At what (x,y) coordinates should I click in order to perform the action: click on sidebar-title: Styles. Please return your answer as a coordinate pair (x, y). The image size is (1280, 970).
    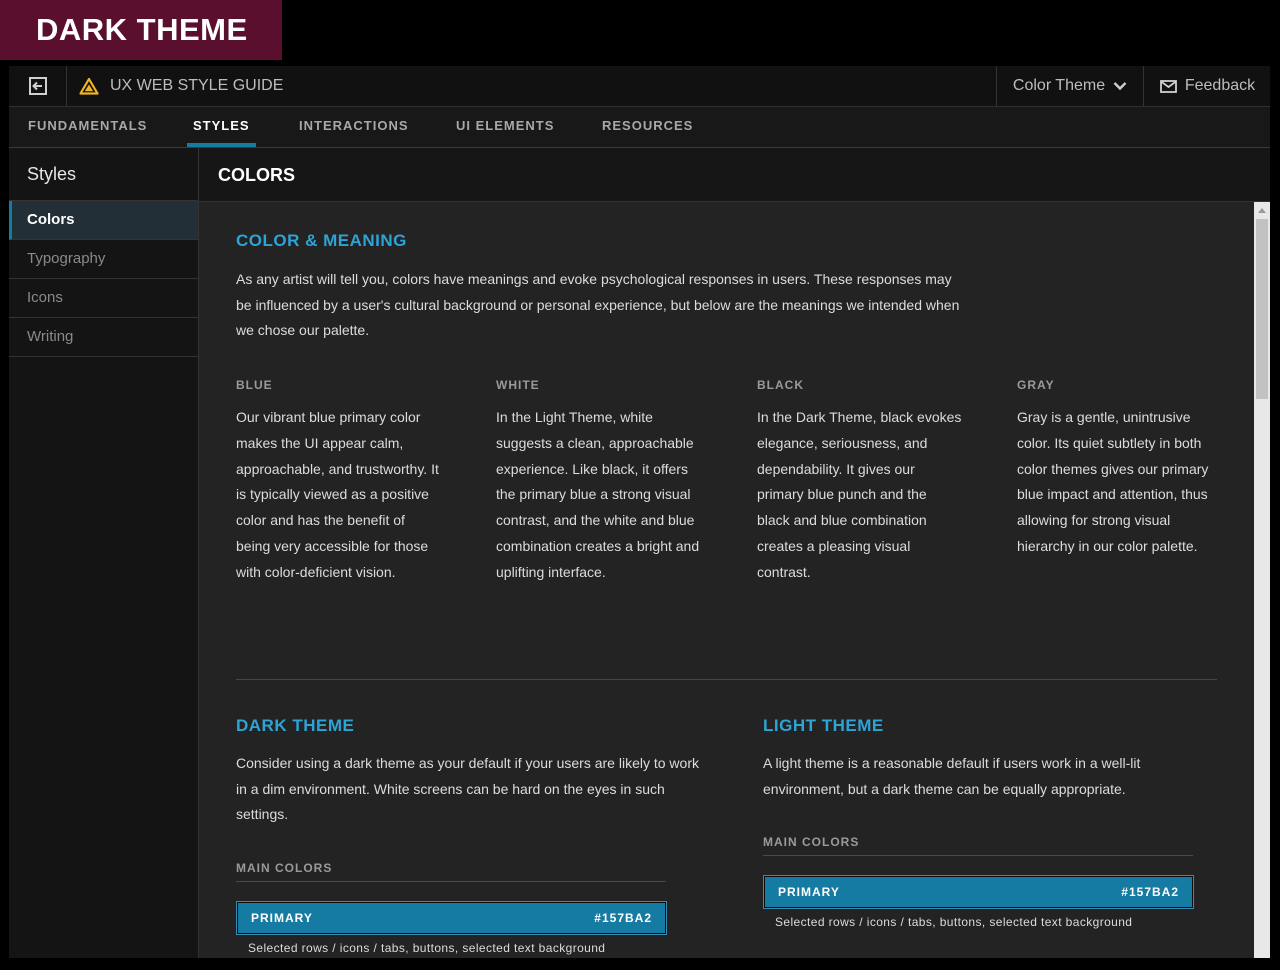
    Looking at the image, I should click on (103, 174).